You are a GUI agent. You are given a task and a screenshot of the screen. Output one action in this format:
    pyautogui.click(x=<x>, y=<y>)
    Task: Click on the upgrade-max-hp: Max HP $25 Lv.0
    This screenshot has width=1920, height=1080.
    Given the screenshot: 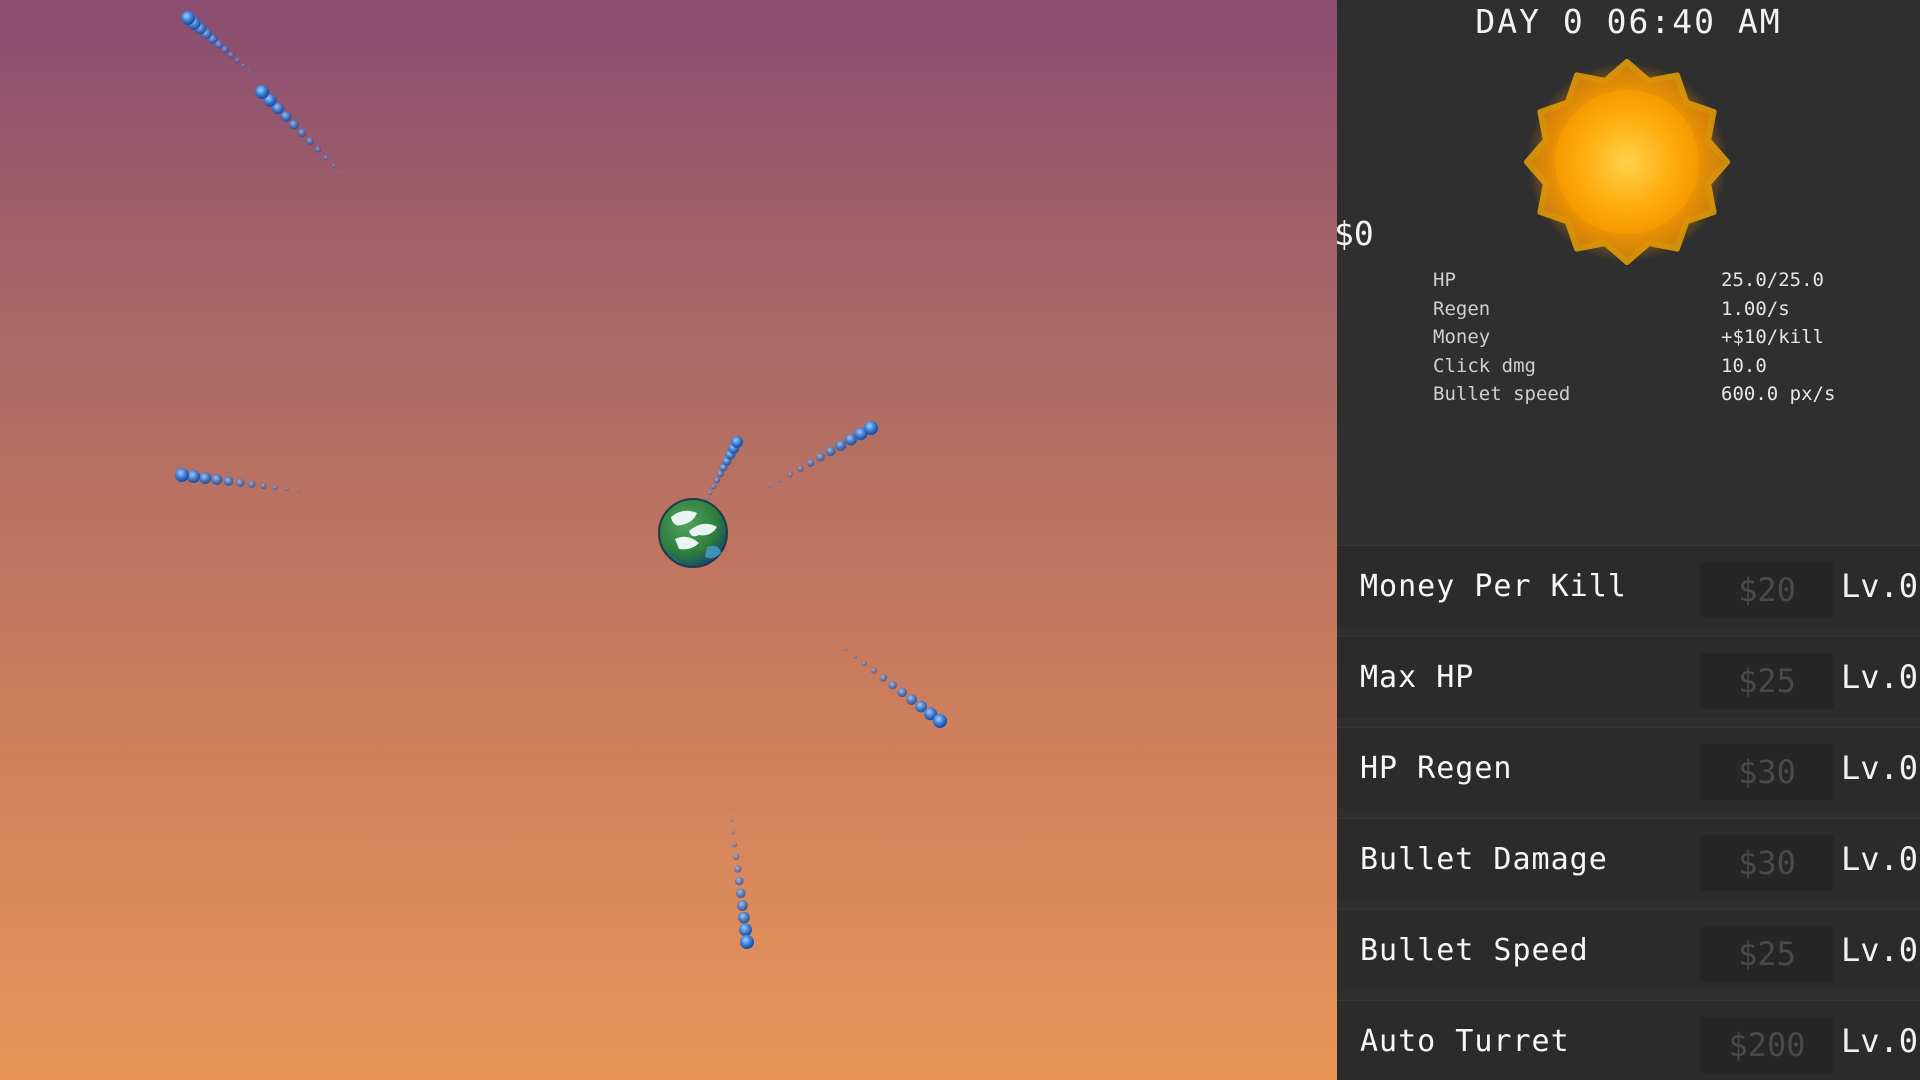 What is the action you would take?
    pyautogui.click(x=1628, y=677)
    